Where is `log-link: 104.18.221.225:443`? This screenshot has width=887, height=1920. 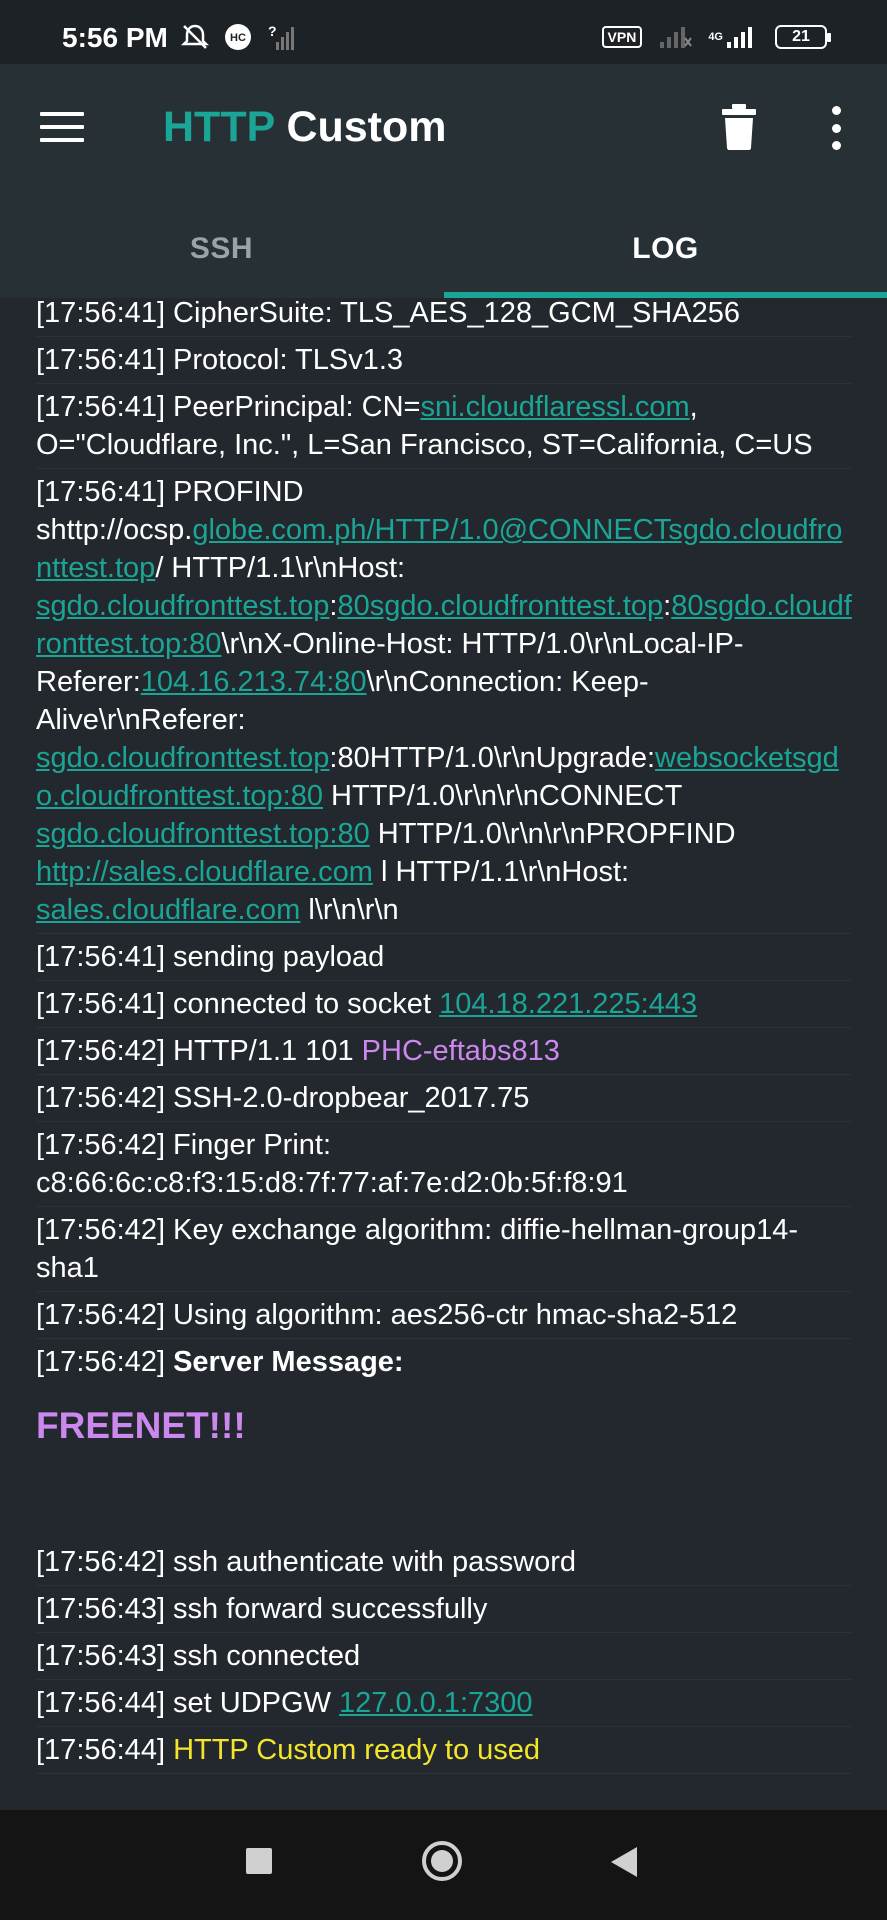
log-link: 104.18.221.225:443 is located at coordinates (568, 1004).